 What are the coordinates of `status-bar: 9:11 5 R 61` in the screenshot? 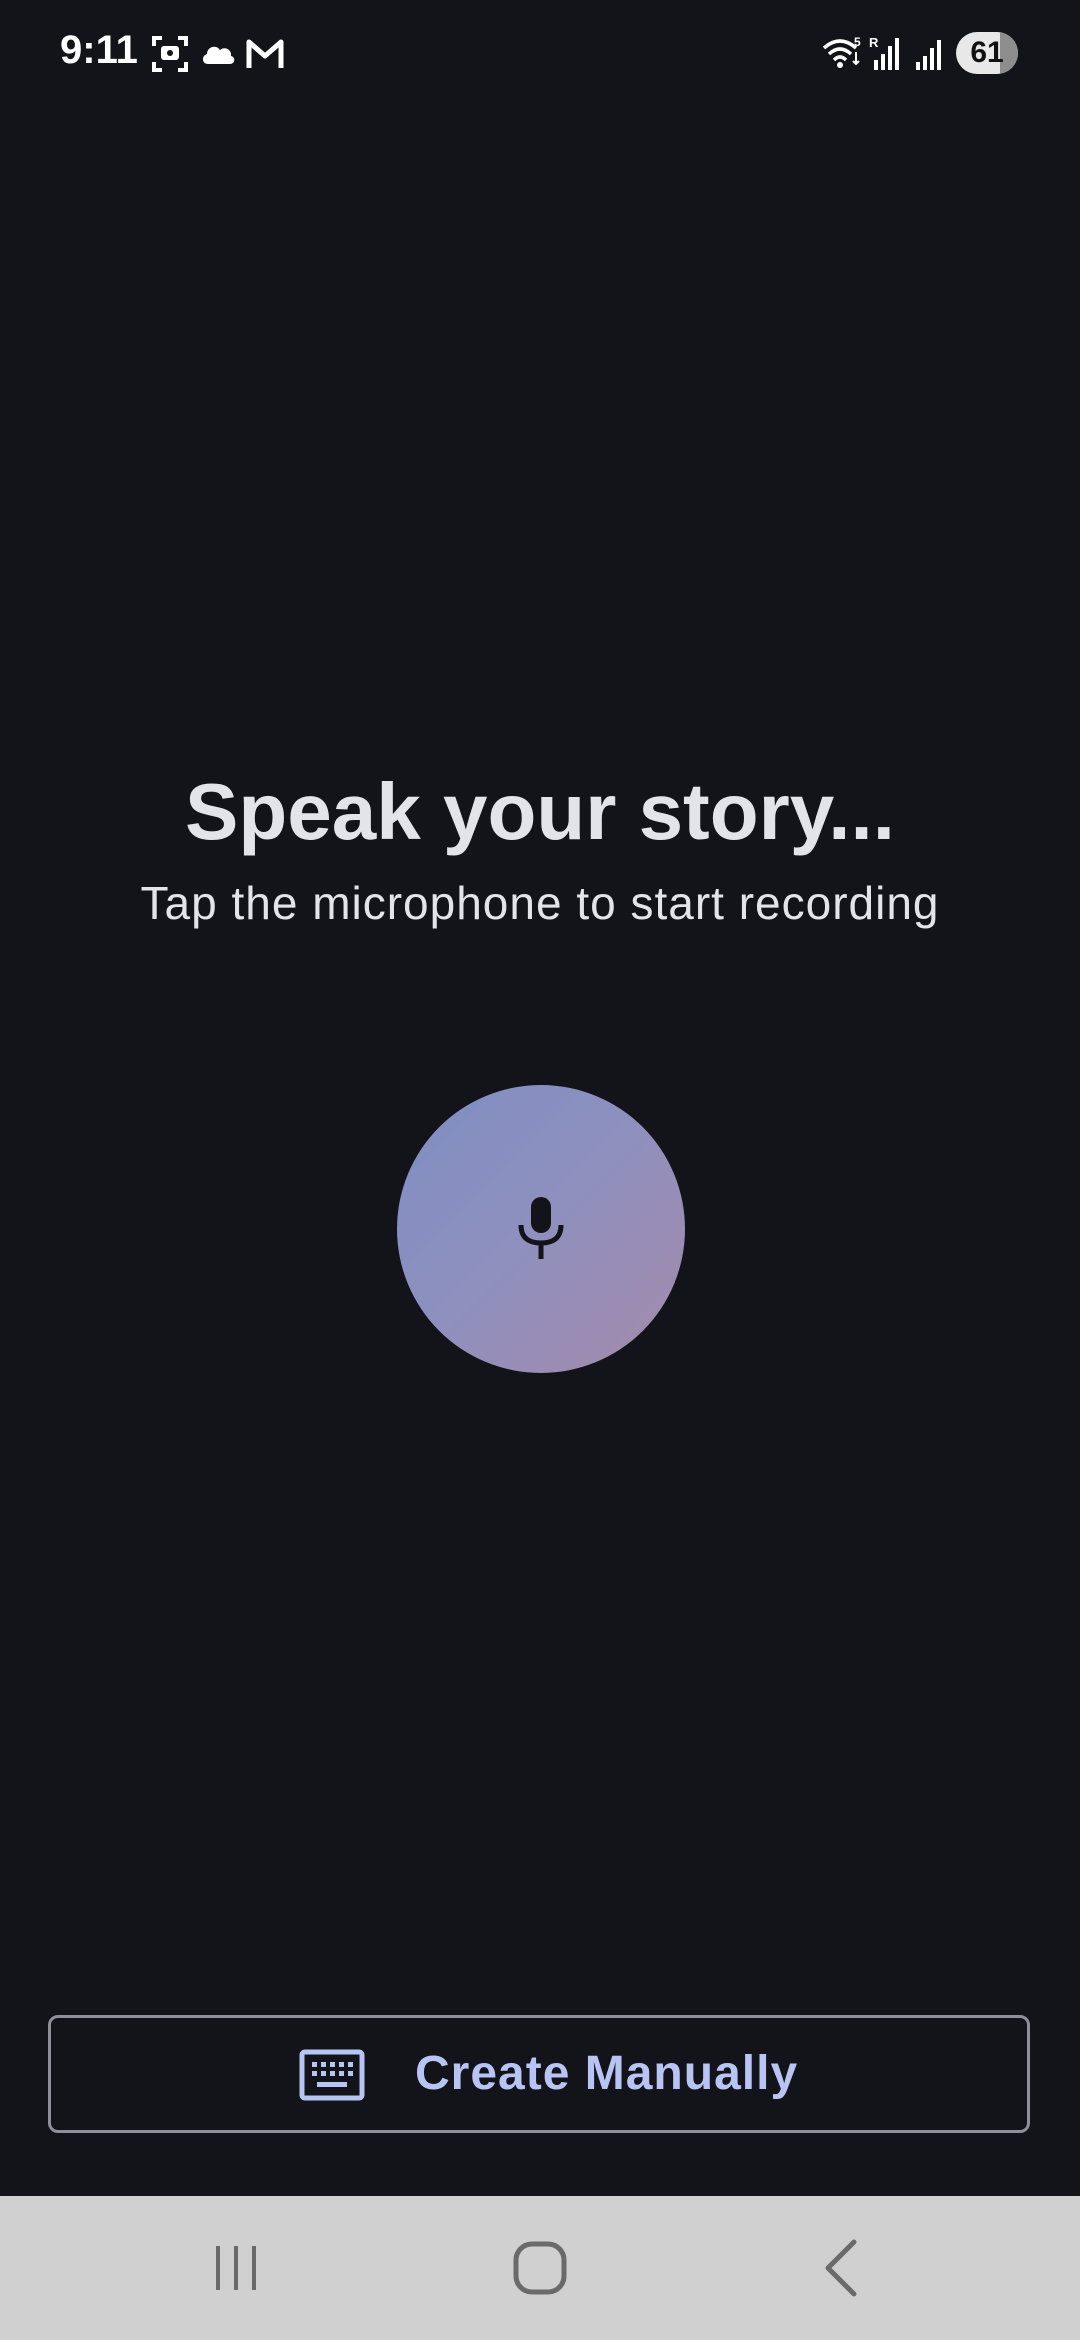 It's located at (540, 55).